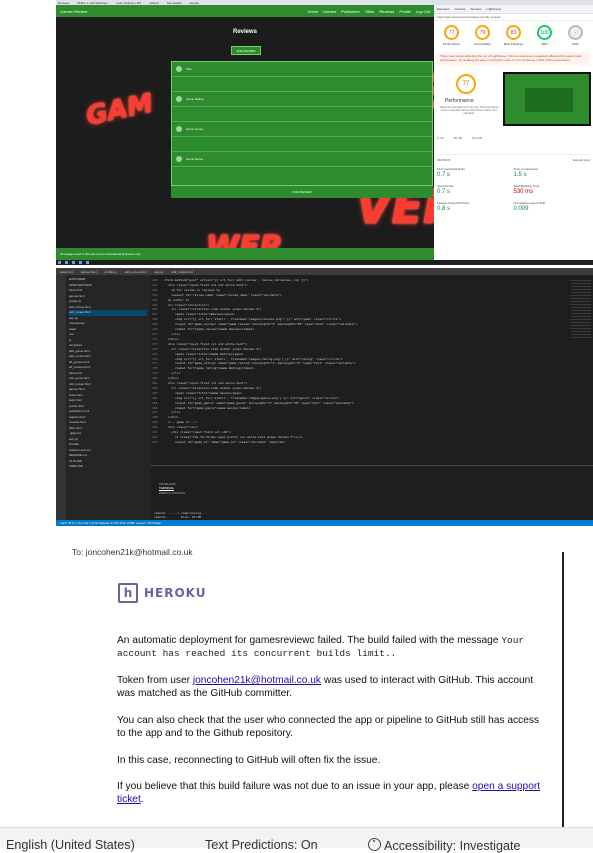 This screenshot has width=593, height=853. What do you see at coordinates (526, 172) in the screenshot?
I see `metric-tti: Time to Interactive 1.5 s` at bounding box center [526, 172].